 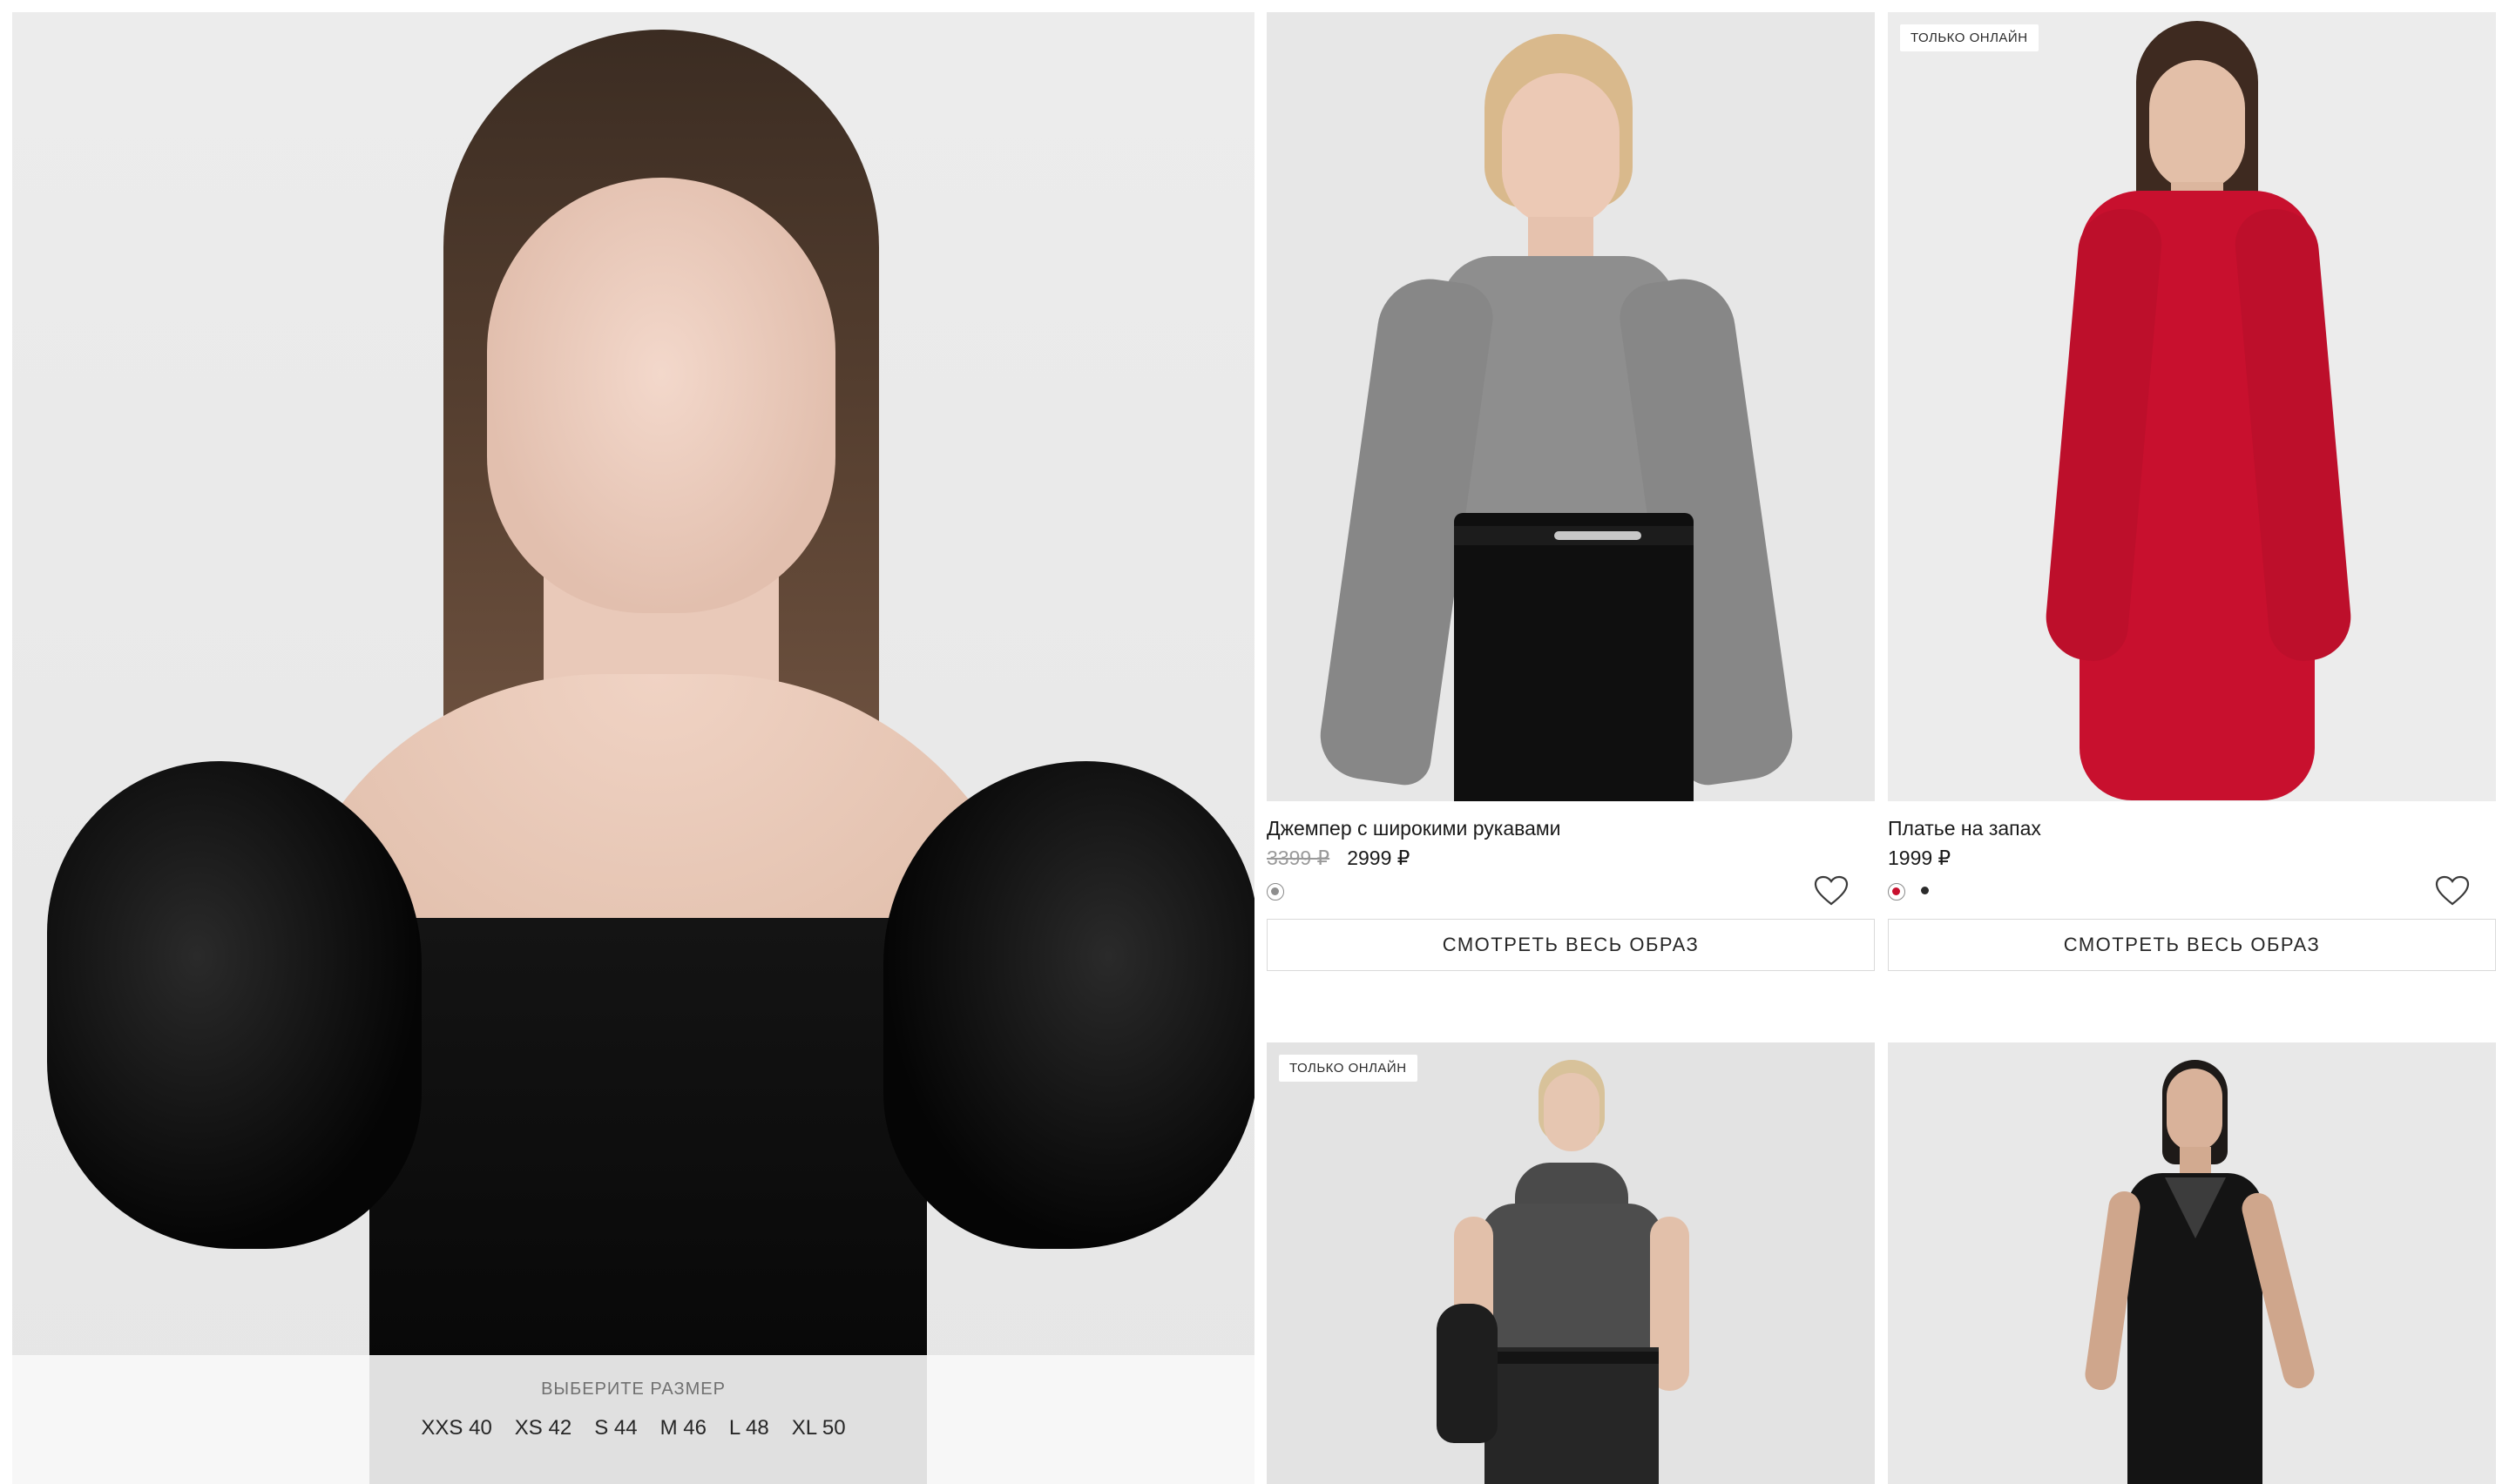 What do you see at coordinates (683, 1428) in the screenshot?
I see `size-option-m: M 46` at bounding box center [683, 1428].